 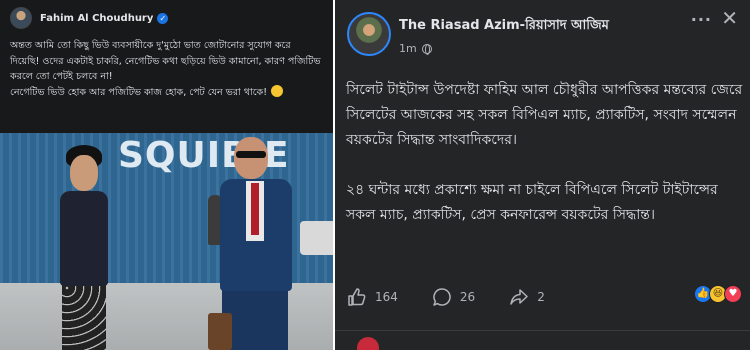 I want to click on love-reaction-icon: ♥, so click(x=733, y=294).